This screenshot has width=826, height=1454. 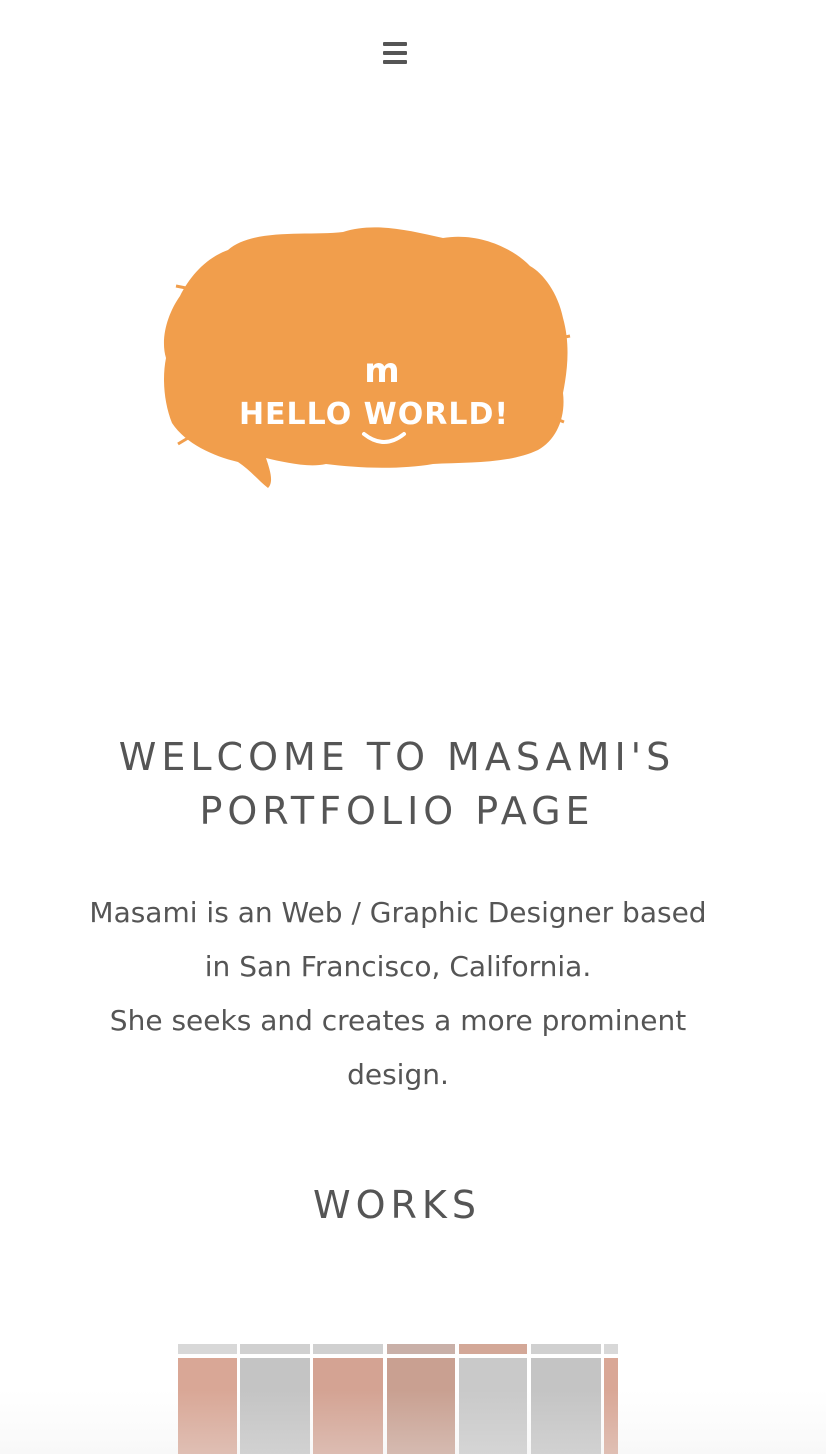 What do you see at coordinates (398, 966) in the screenshot?
I see `intro-line-2: in San Francisco, California.` at bounding box center [398, 966].